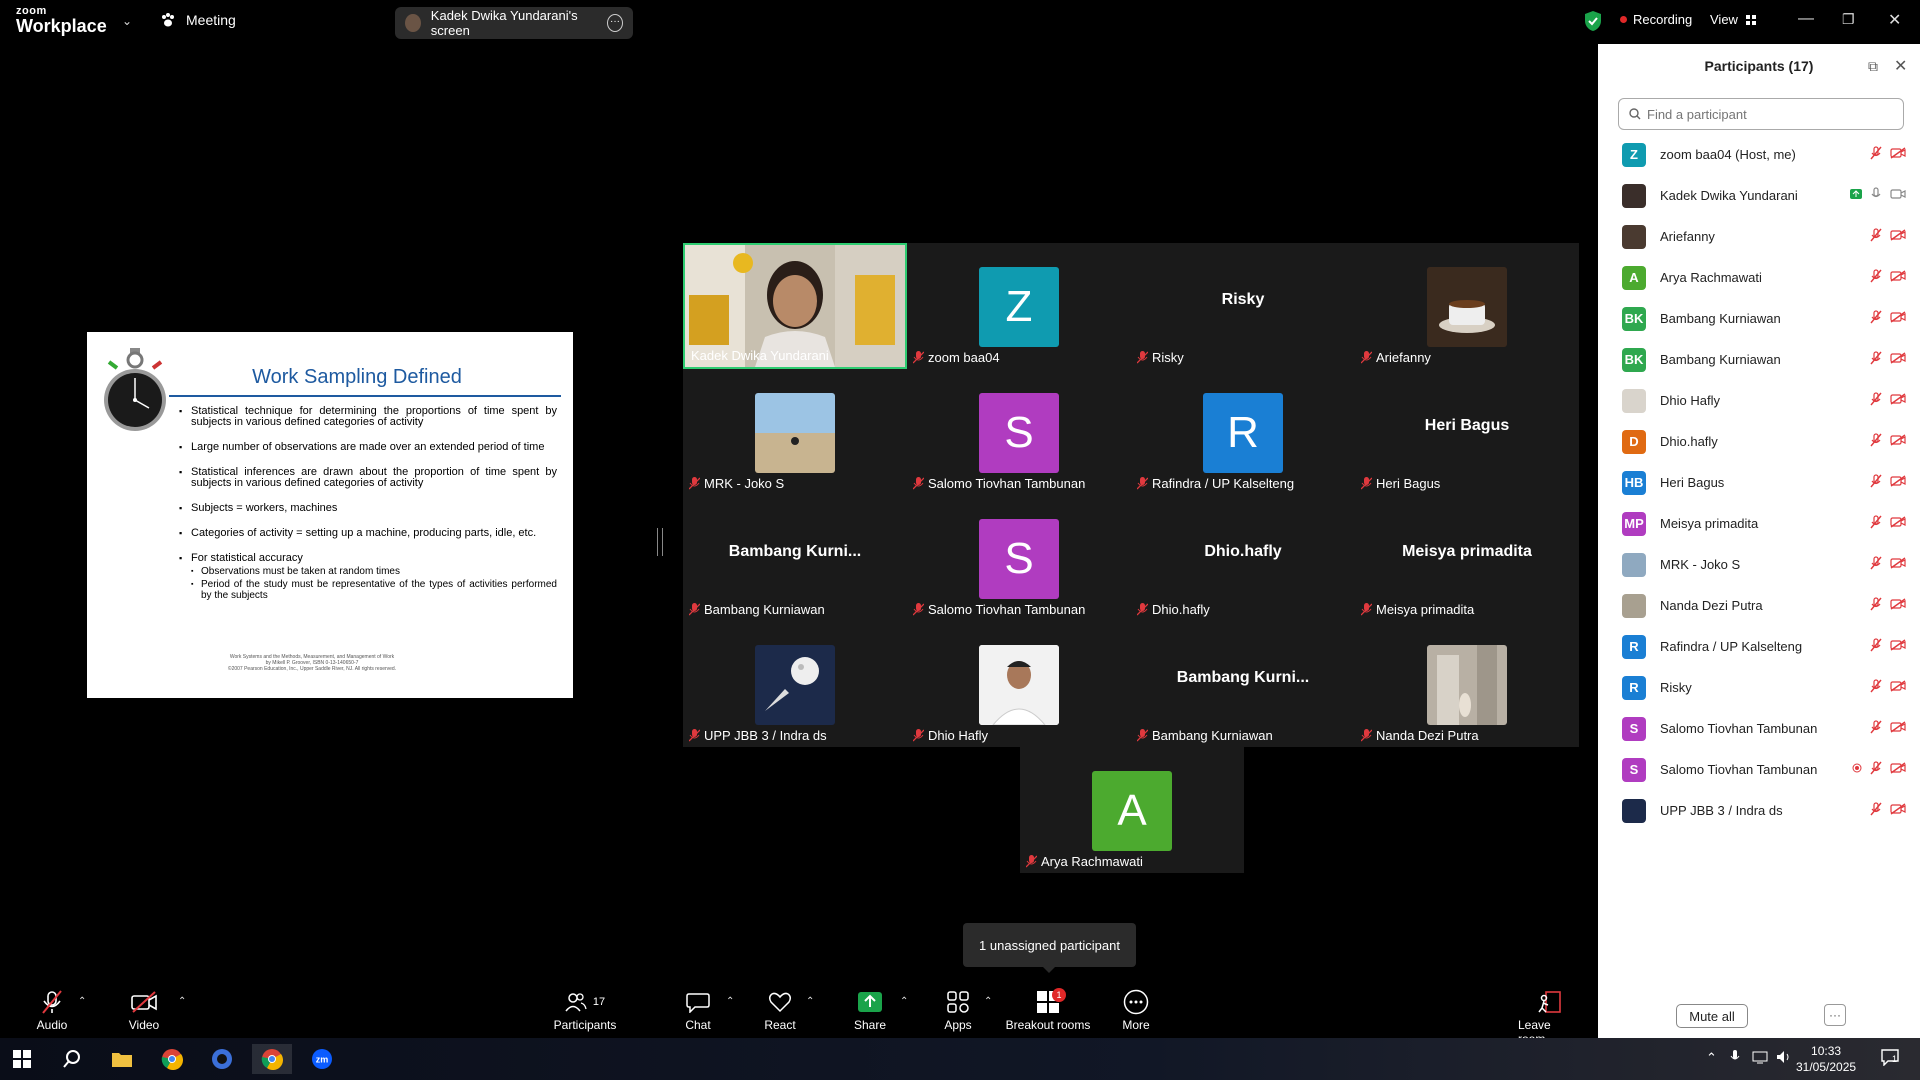  Describe the element at coordinates (1048, 1009) in the screenshot. I see `breakout-rooms-button: Breakout rooms` at that location.